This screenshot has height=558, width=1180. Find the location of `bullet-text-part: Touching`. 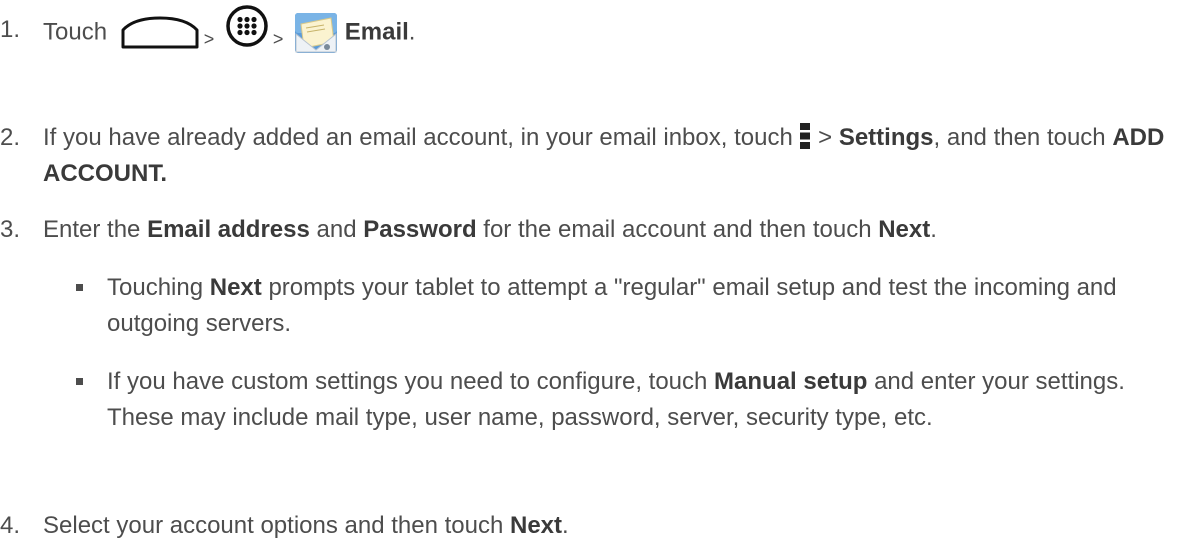

bullet-text-part: Touching is located at coordinates (155, 287).